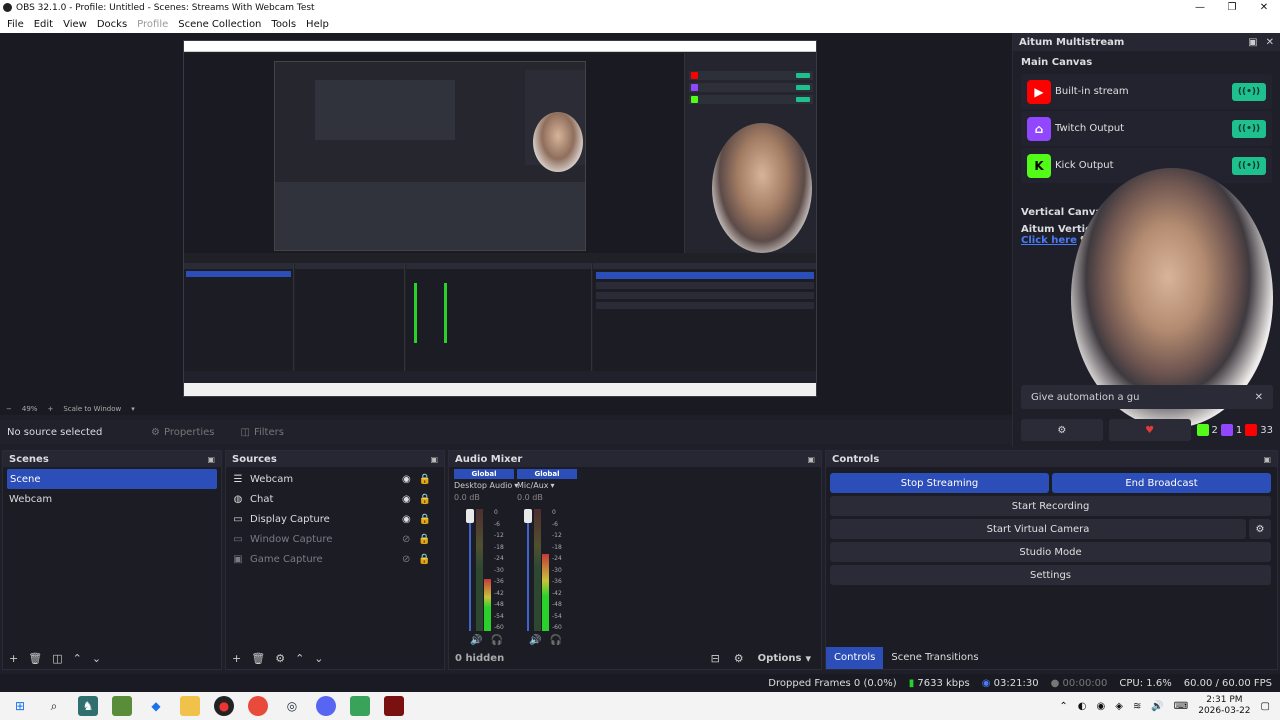 The image size is (1280, 720). Describe the element at coordinates (50, 409) in the screenshot. I see `zoom-in-button: +` at that location.